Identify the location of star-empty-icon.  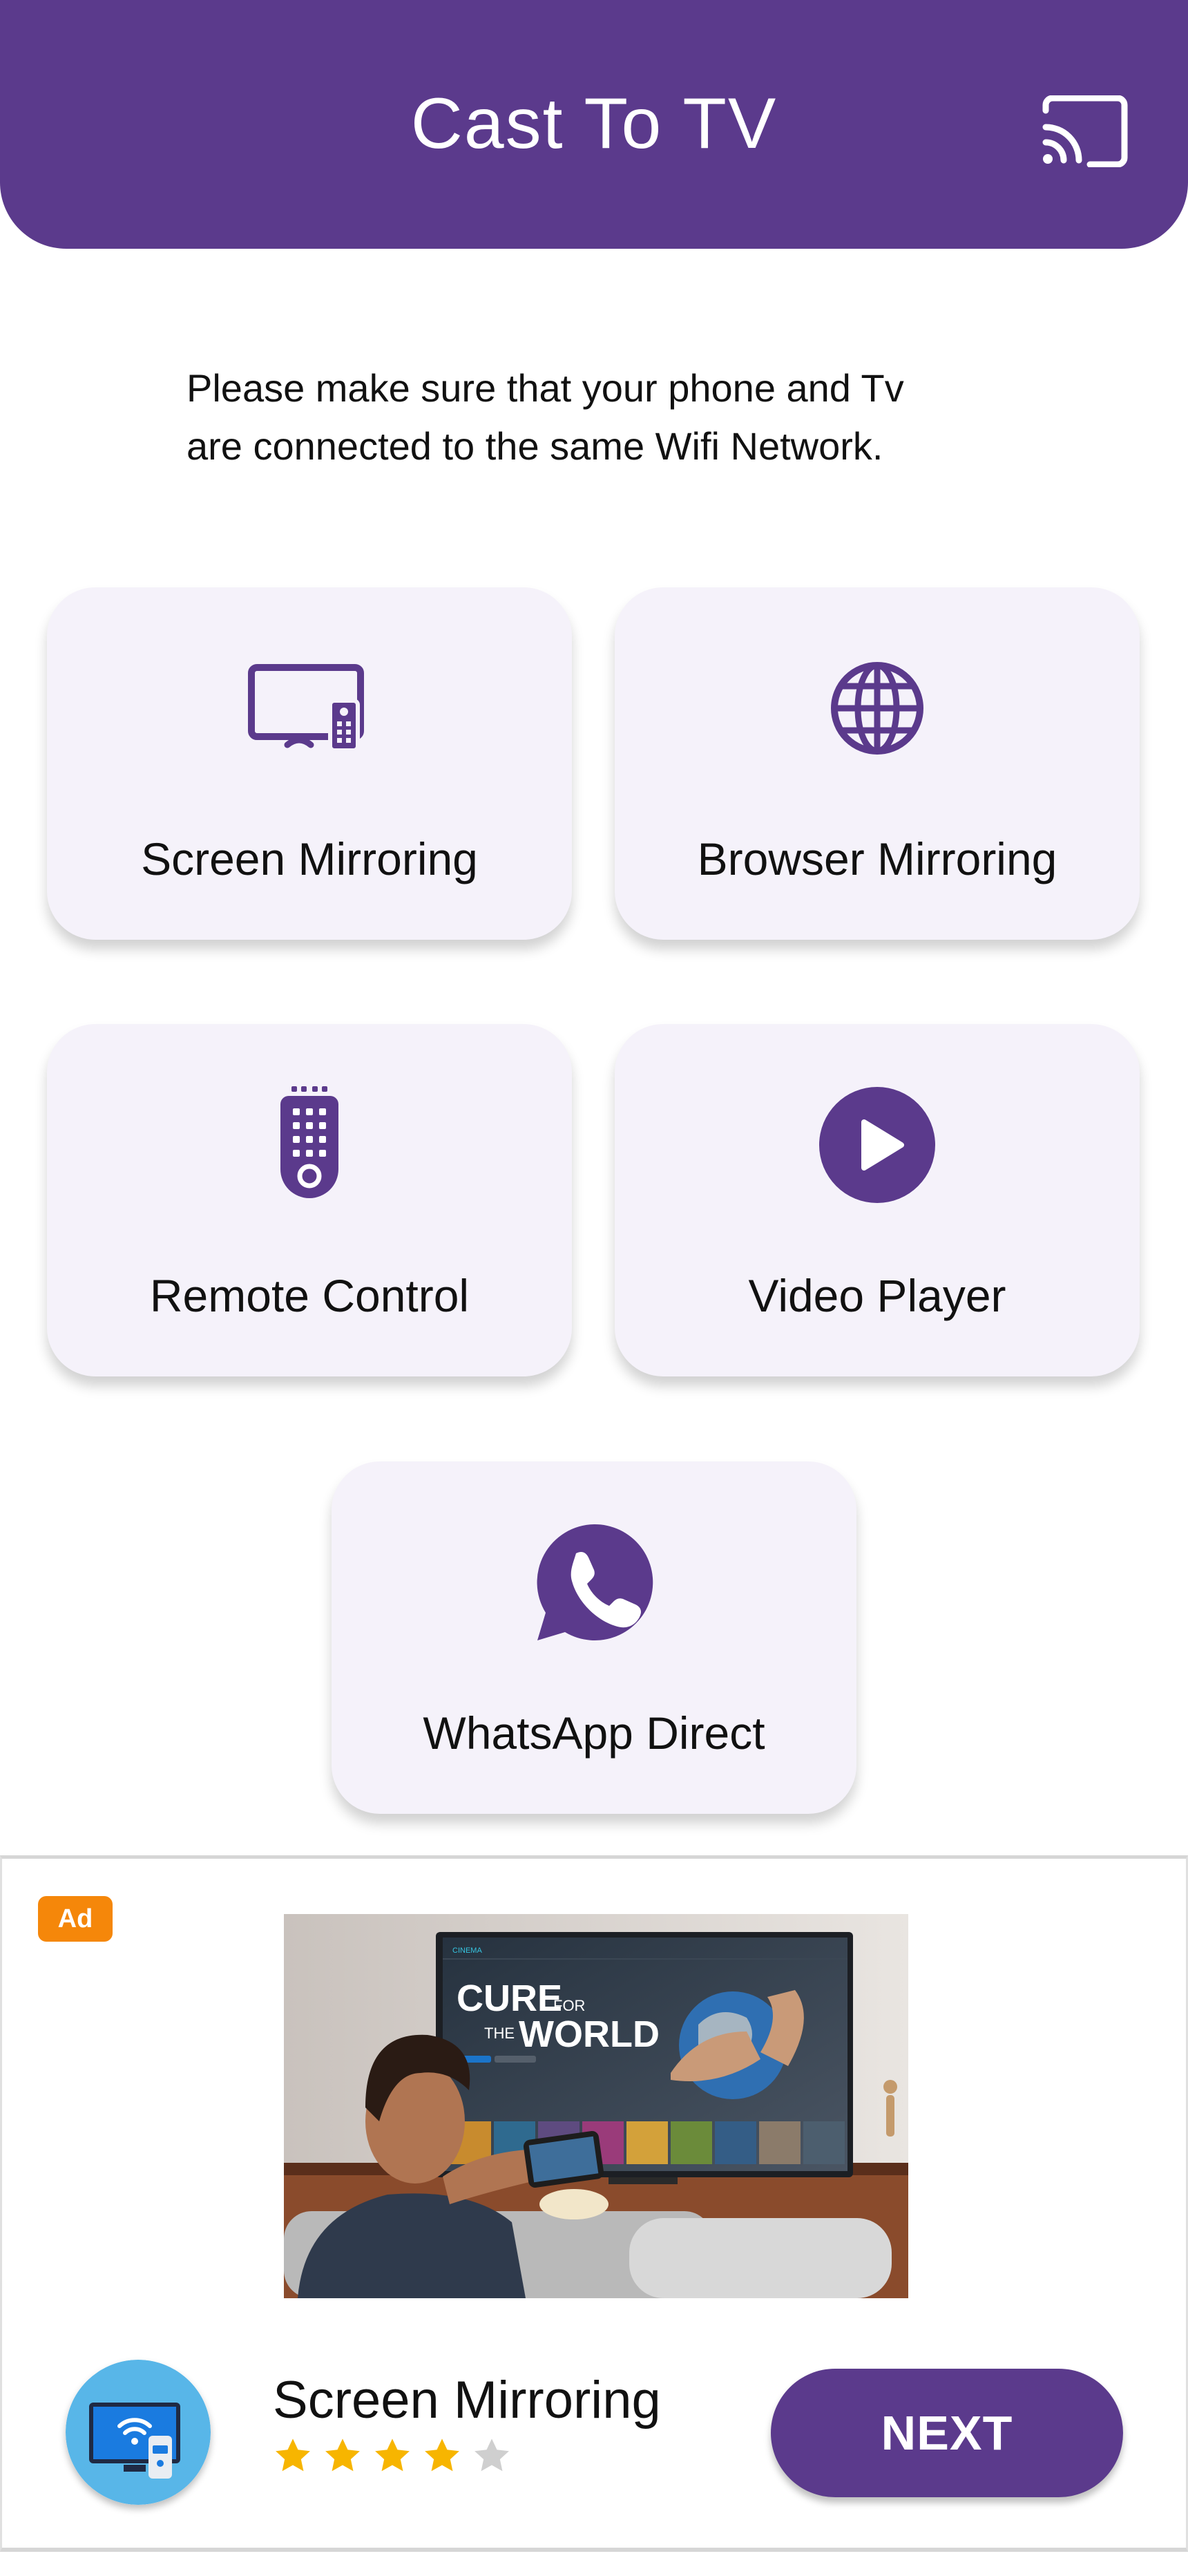
(492, 2455).